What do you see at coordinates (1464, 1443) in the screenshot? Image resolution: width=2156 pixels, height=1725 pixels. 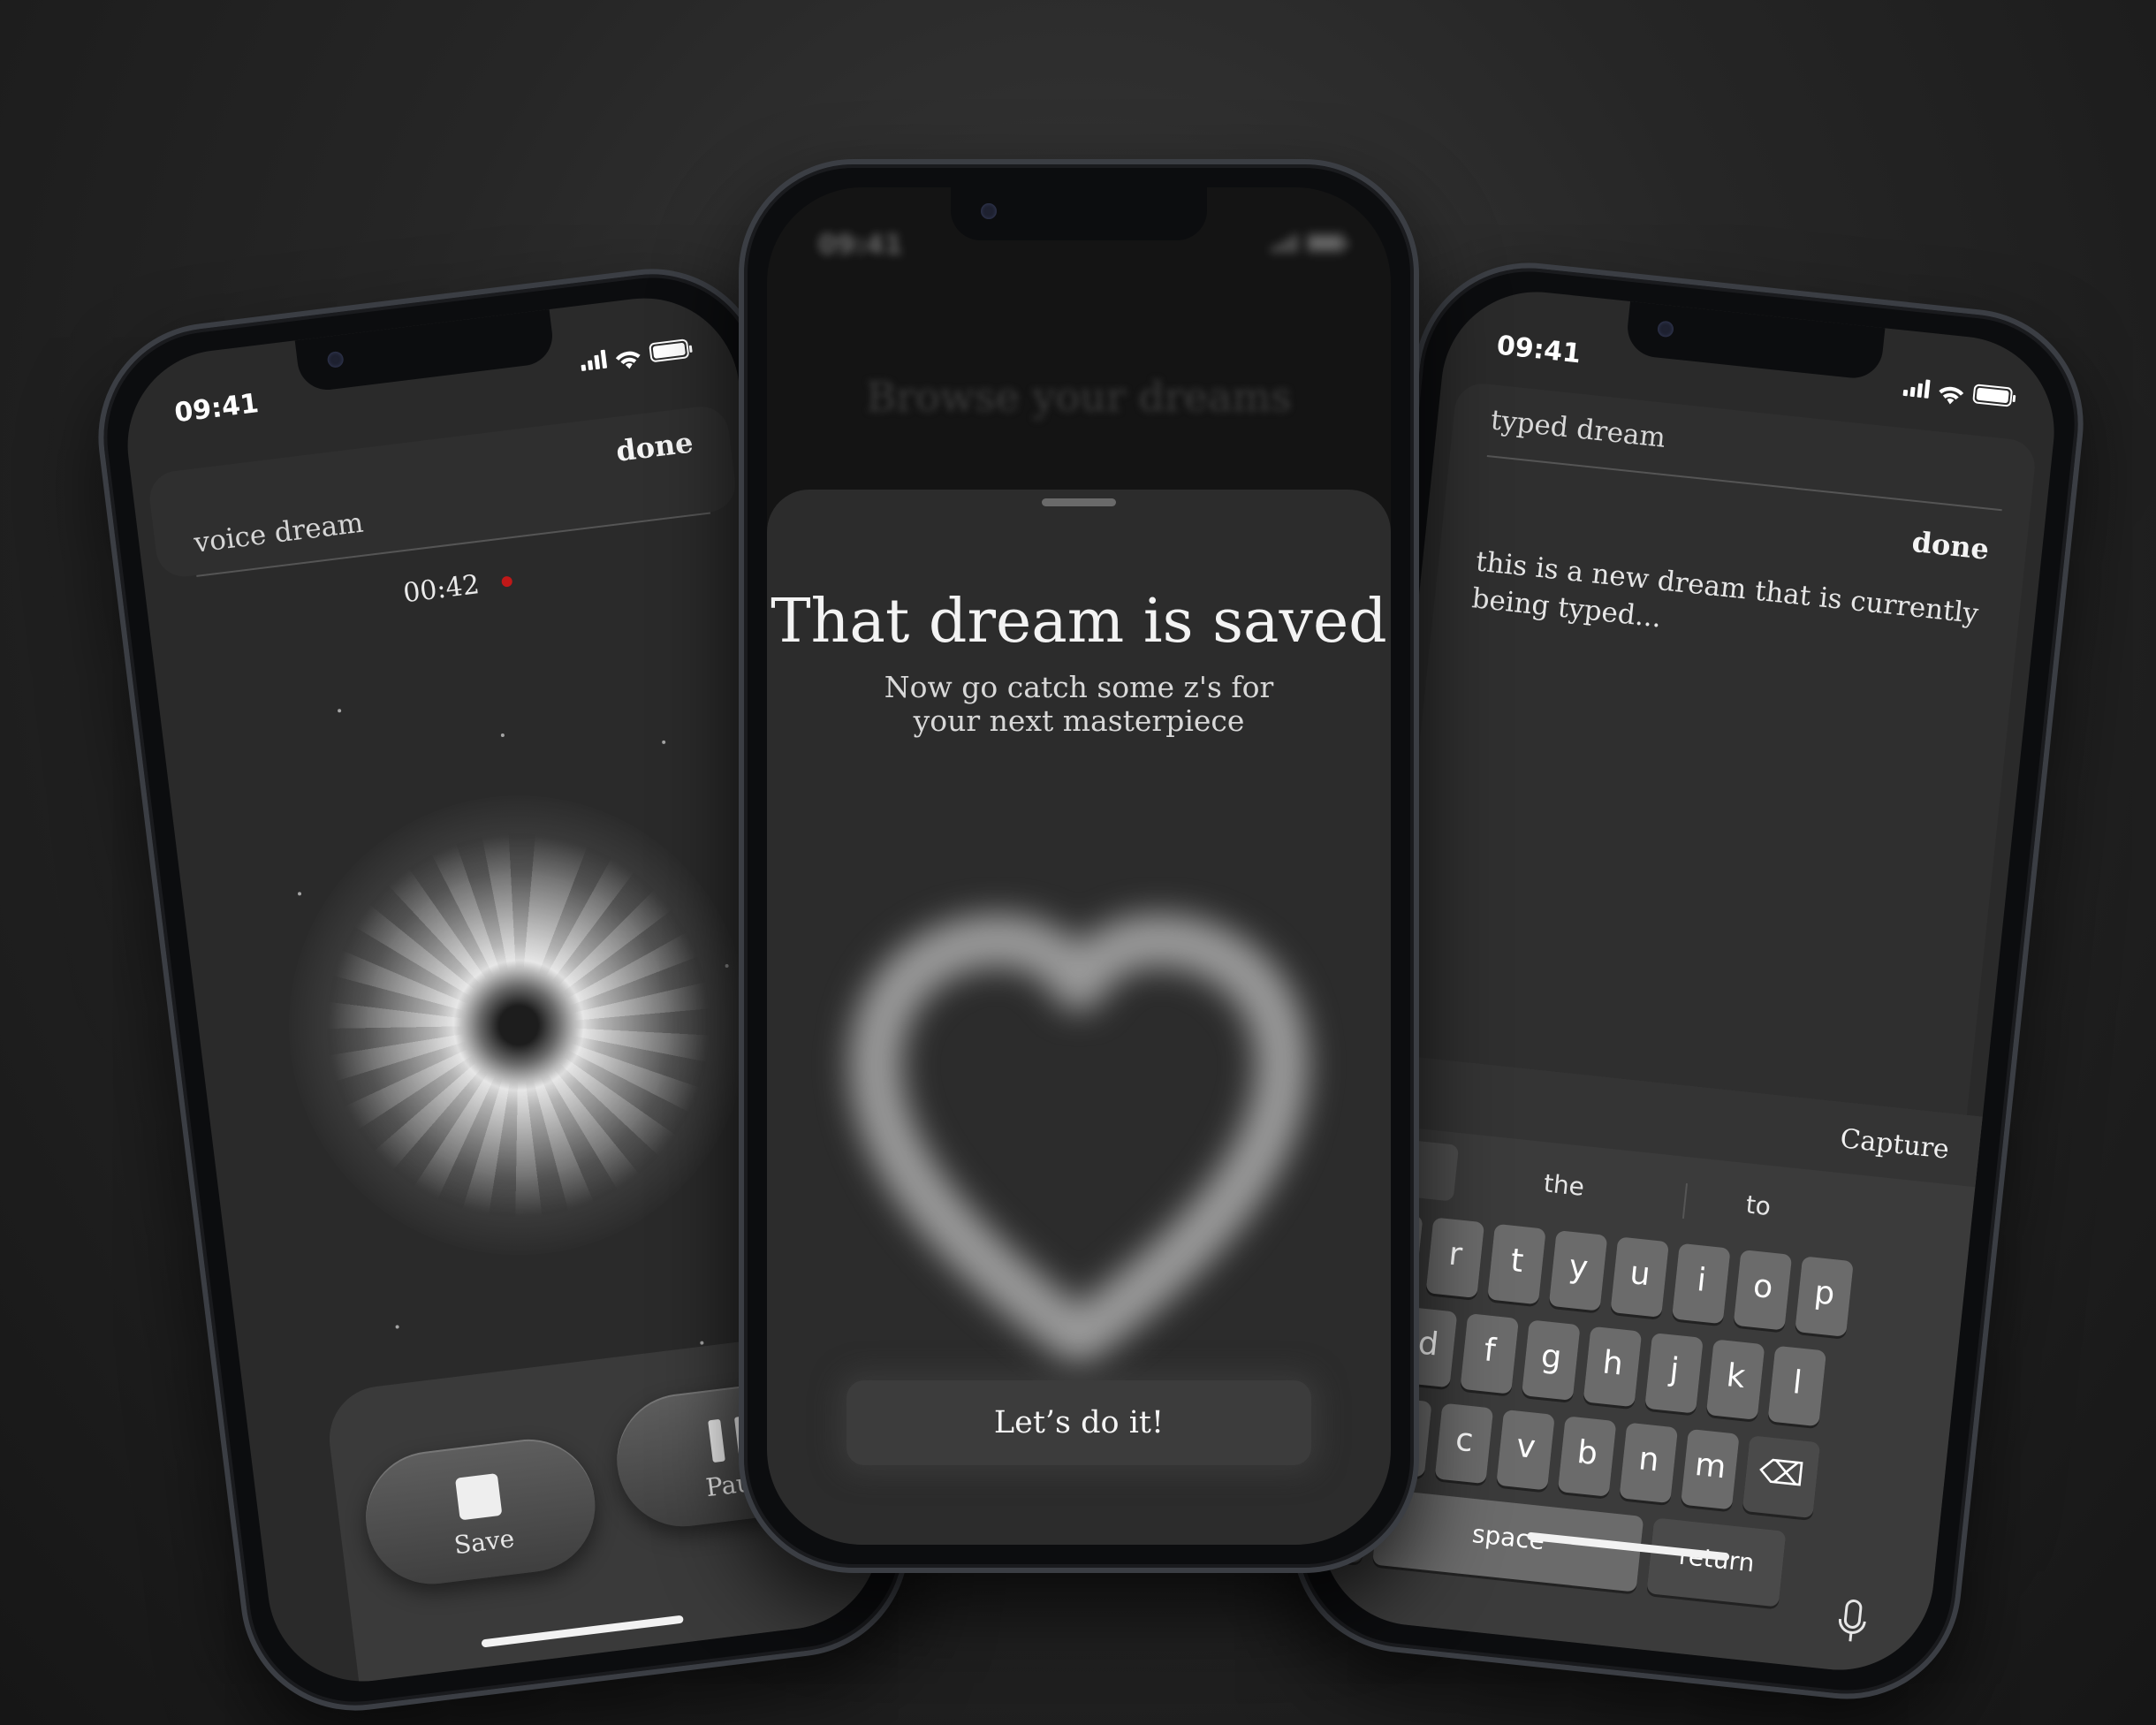 I see `key: c` at bounding box center [1464, 1443].